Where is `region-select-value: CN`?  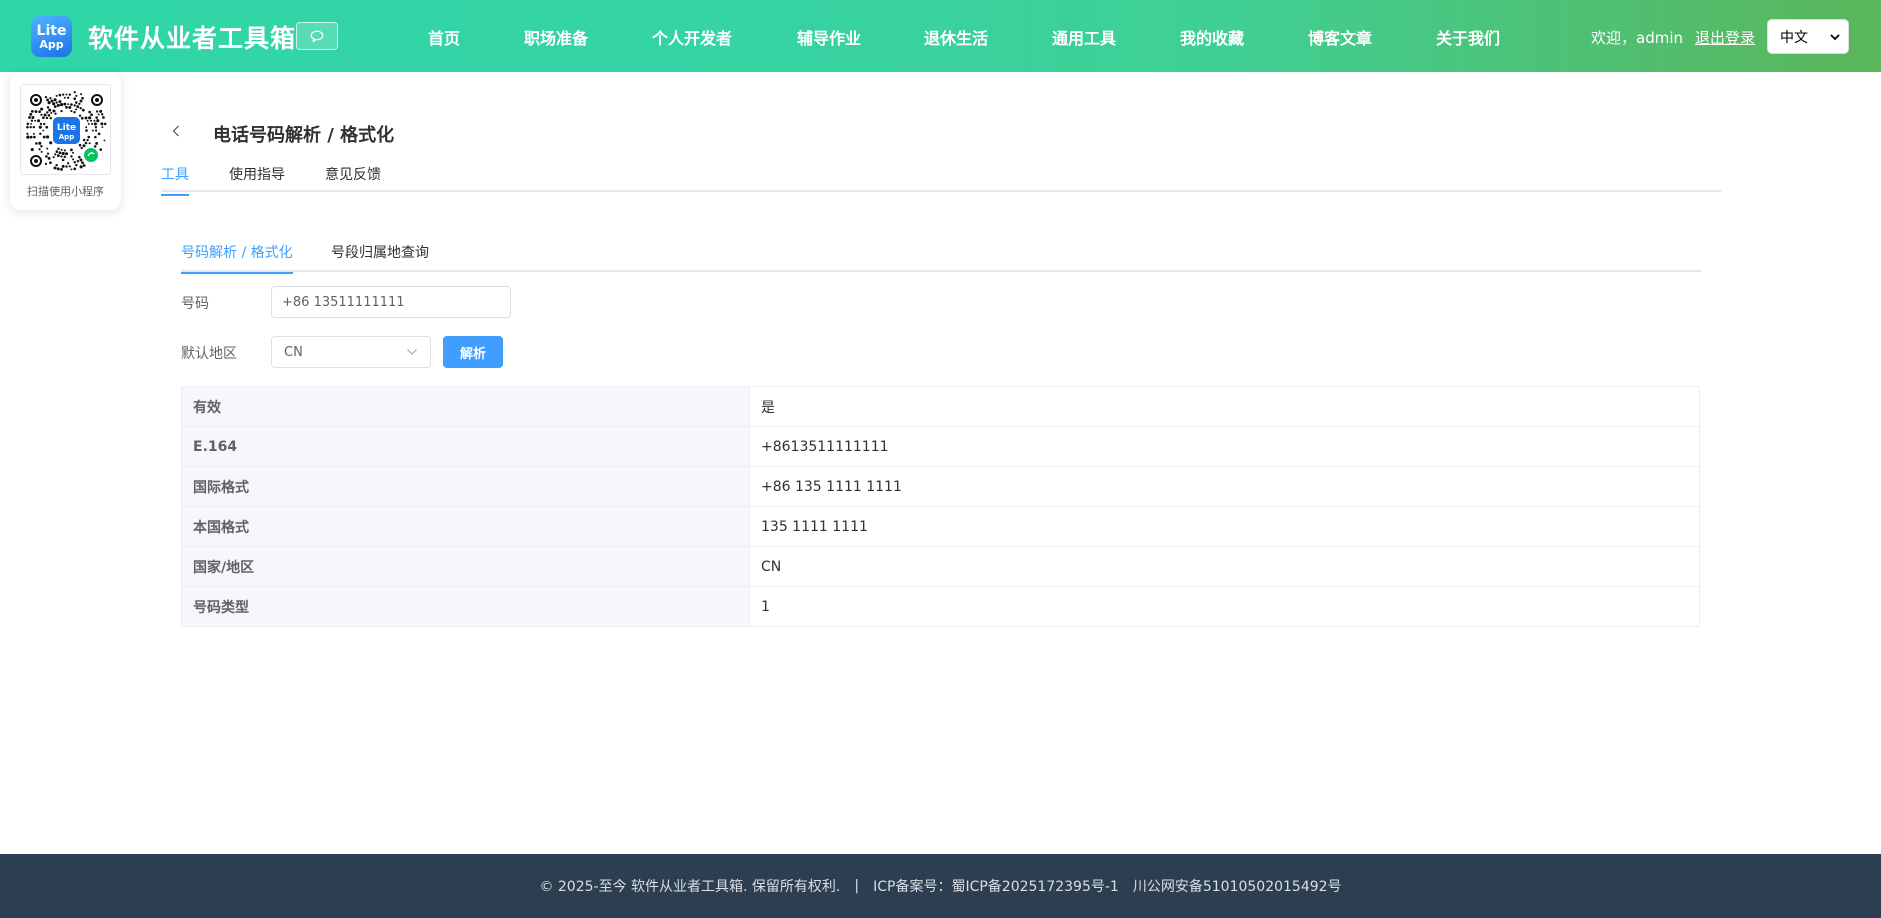
region-select-value: CN is located at coordinates (293, 352).